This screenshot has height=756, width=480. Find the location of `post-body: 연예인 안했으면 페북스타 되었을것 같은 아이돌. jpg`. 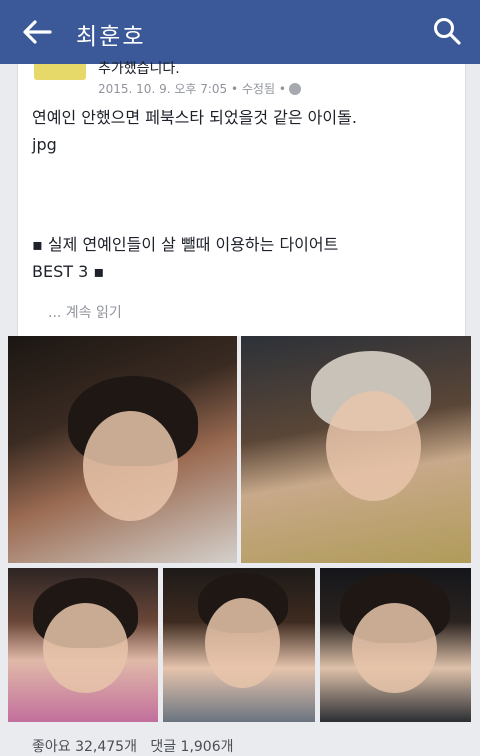

post-body: 연예인 안했으면 페북스타 되었을것 같은 아이돌. jpg is located at coordinates (244, 131).